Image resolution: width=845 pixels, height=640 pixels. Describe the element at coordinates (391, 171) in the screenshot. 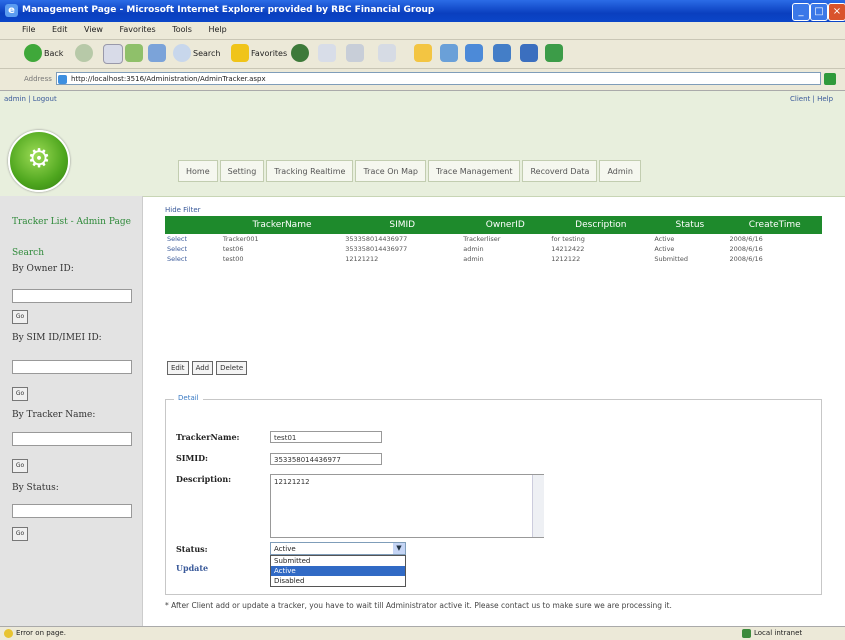

I see `nav-trace-on-map: Trace On Map` at that location.